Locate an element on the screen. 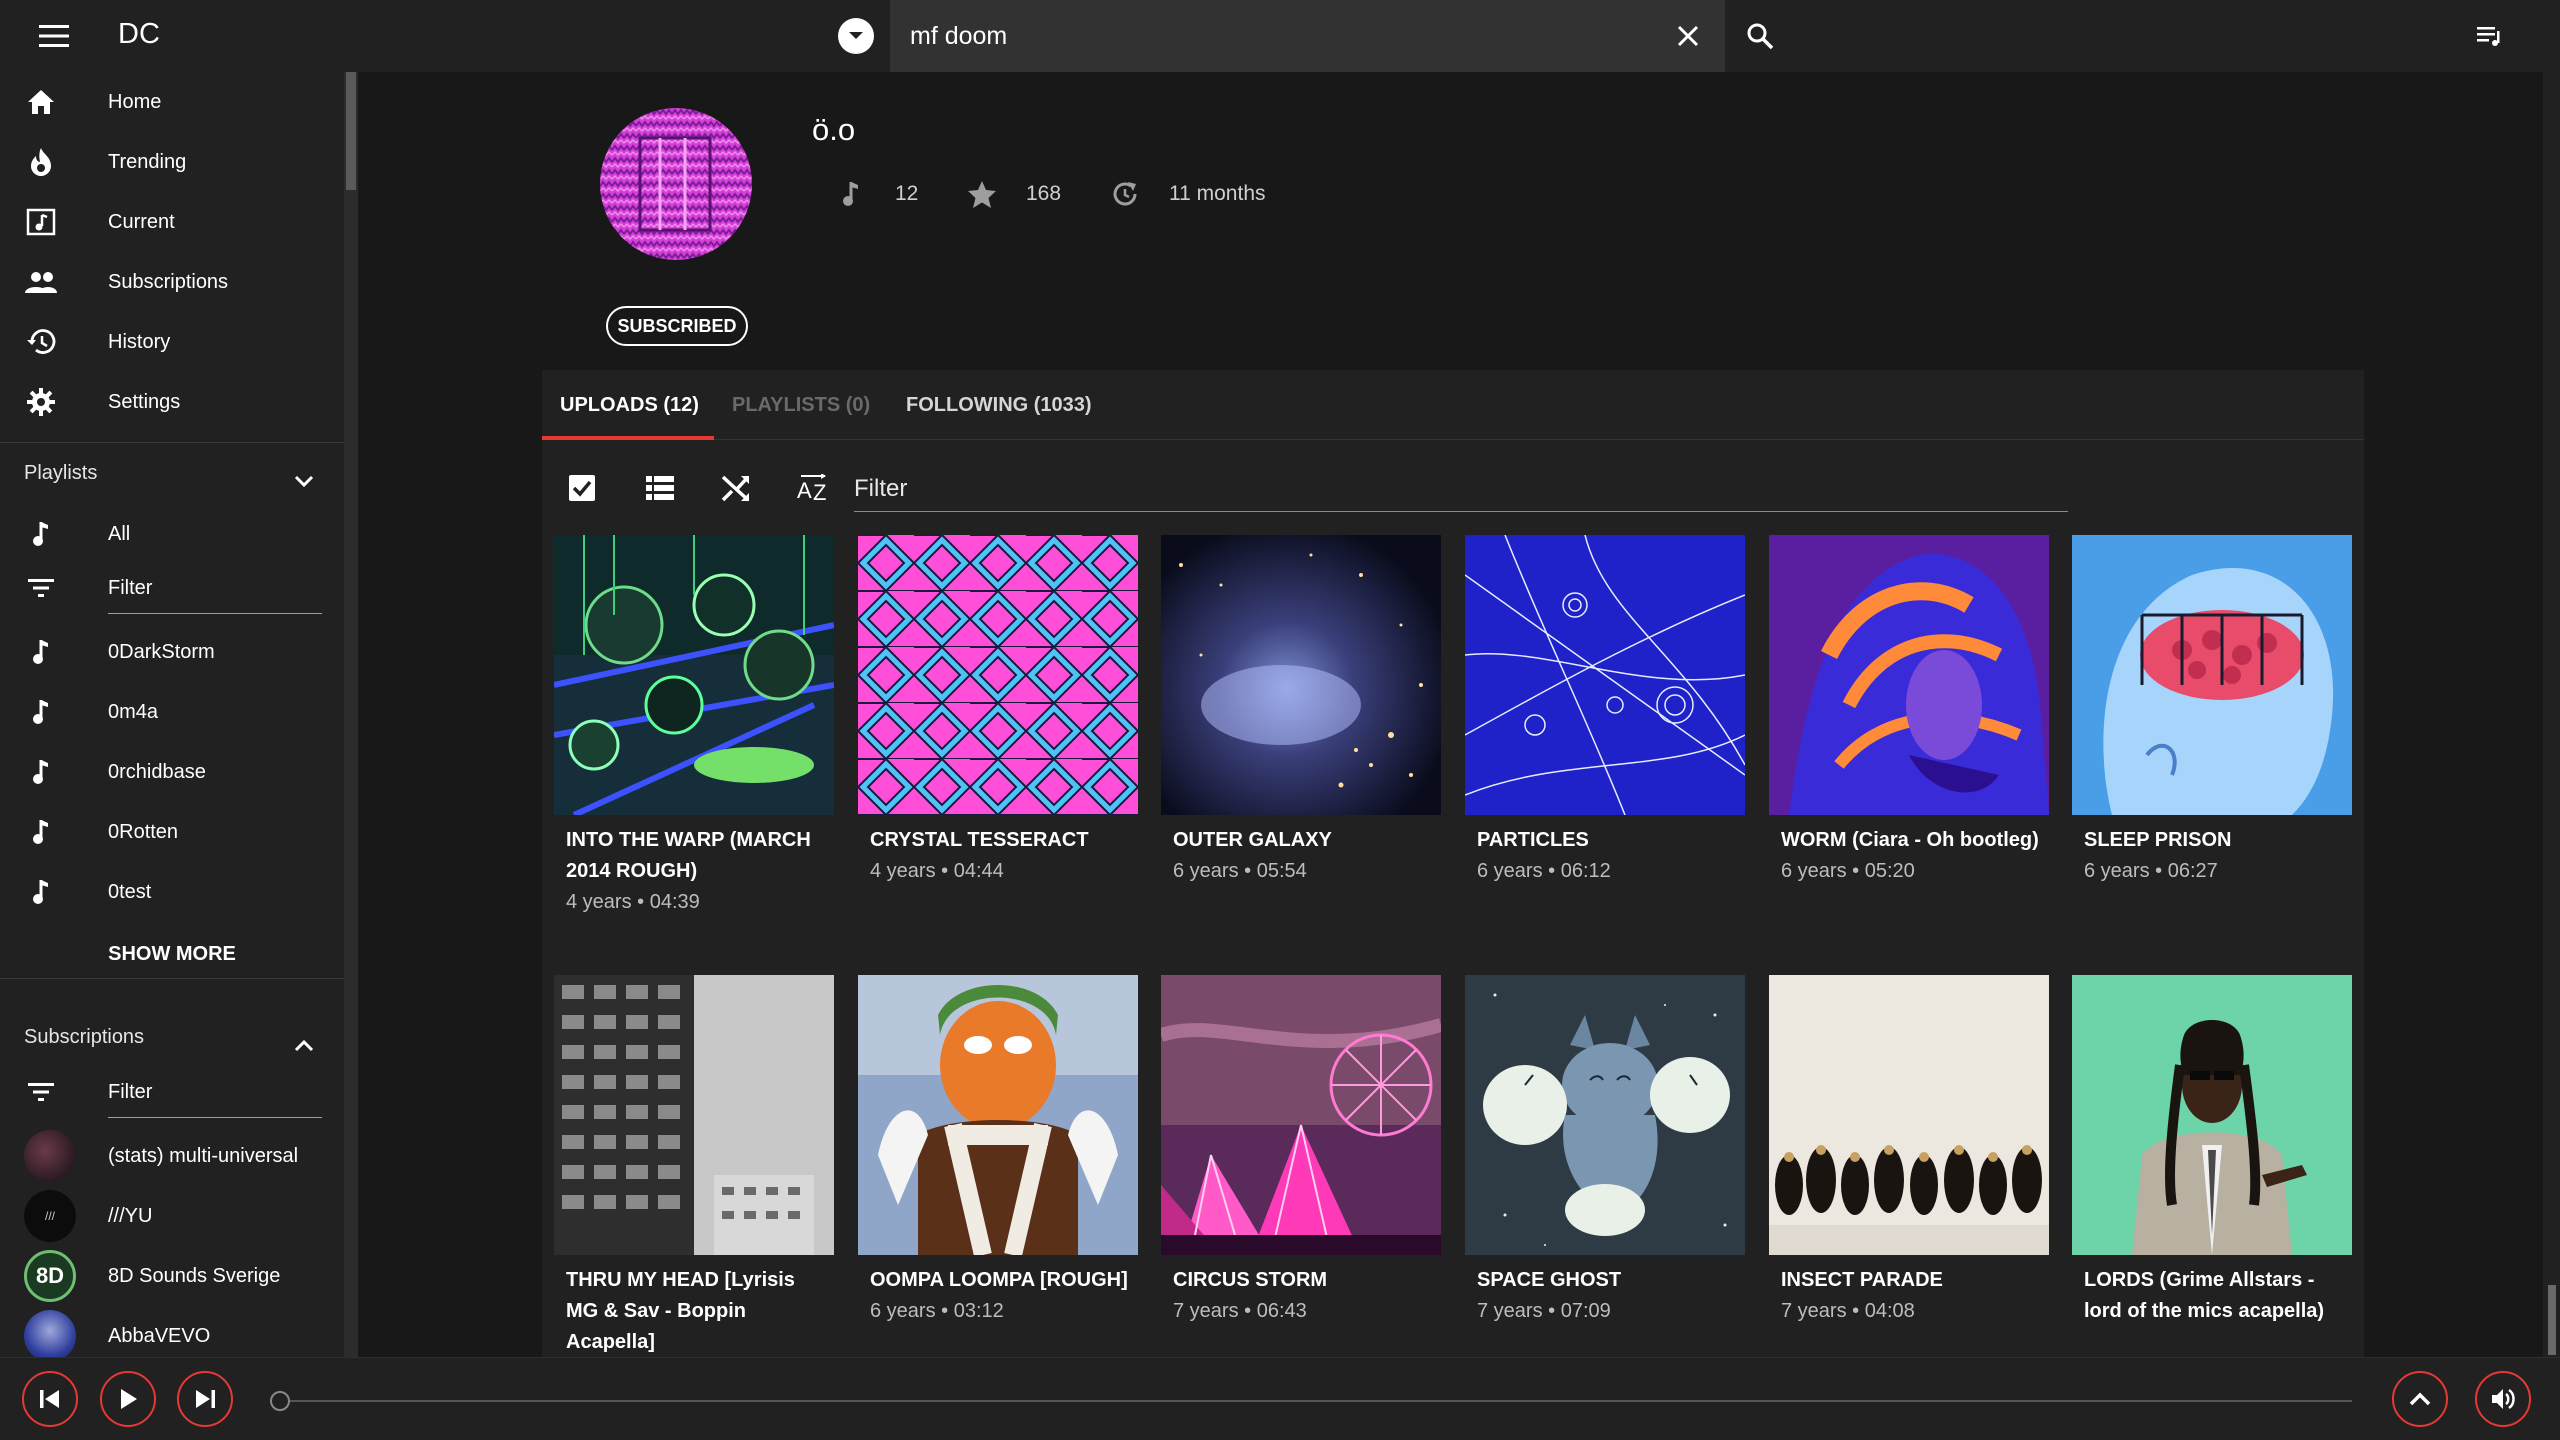  track-tile: OUTER GALAXY 6 years • 05:54 is located at coordinates (1301, 711).